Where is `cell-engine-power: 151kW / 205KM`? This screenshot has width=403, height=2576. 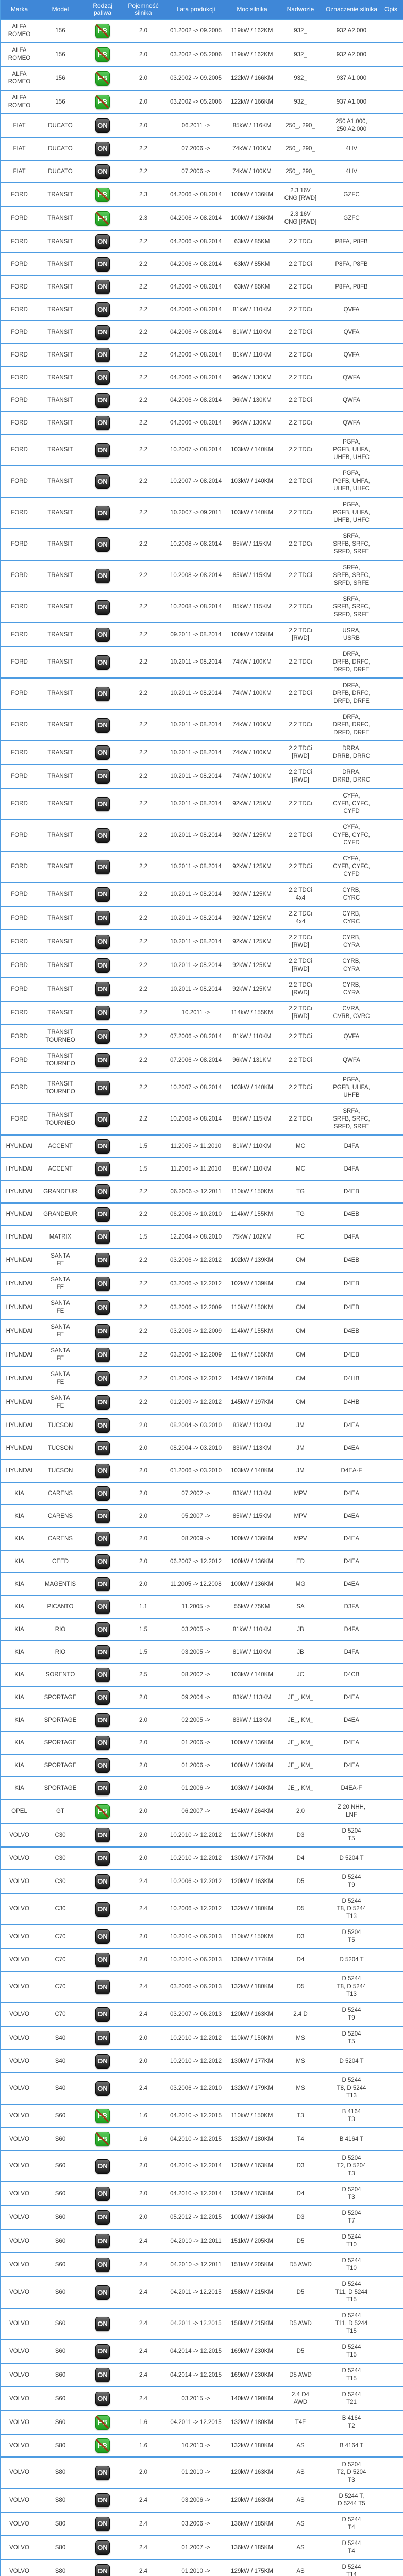 cell-engine-power: 151kW / 205KM is located at coordinates (252, 2264).